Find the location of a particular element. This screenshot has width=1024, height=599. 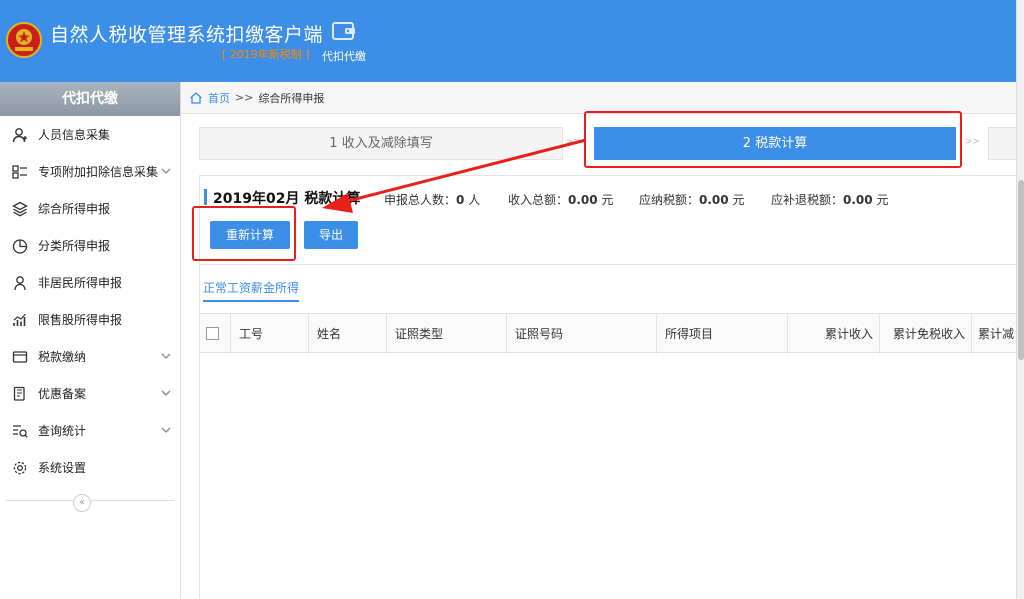

summary-label: 应补退税额： is located at coordinates (807, 200).